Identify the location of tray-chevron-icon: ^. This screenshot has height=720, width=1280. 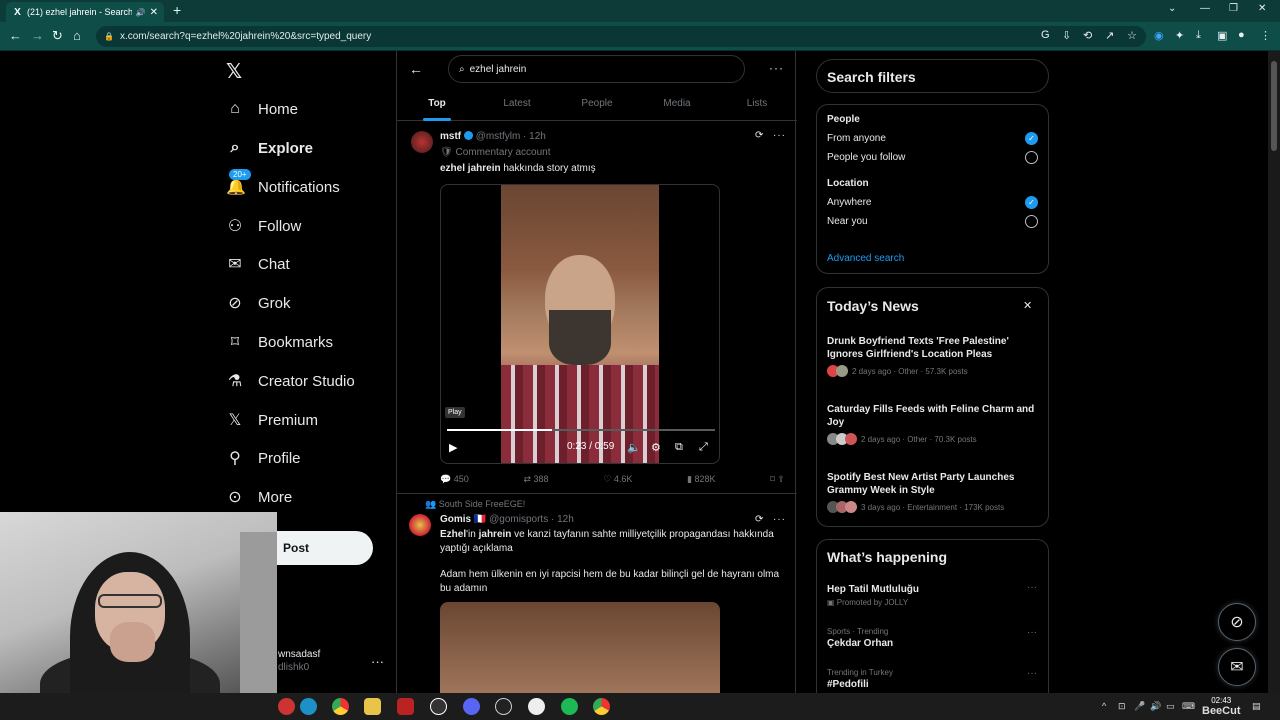
(1104, 706).